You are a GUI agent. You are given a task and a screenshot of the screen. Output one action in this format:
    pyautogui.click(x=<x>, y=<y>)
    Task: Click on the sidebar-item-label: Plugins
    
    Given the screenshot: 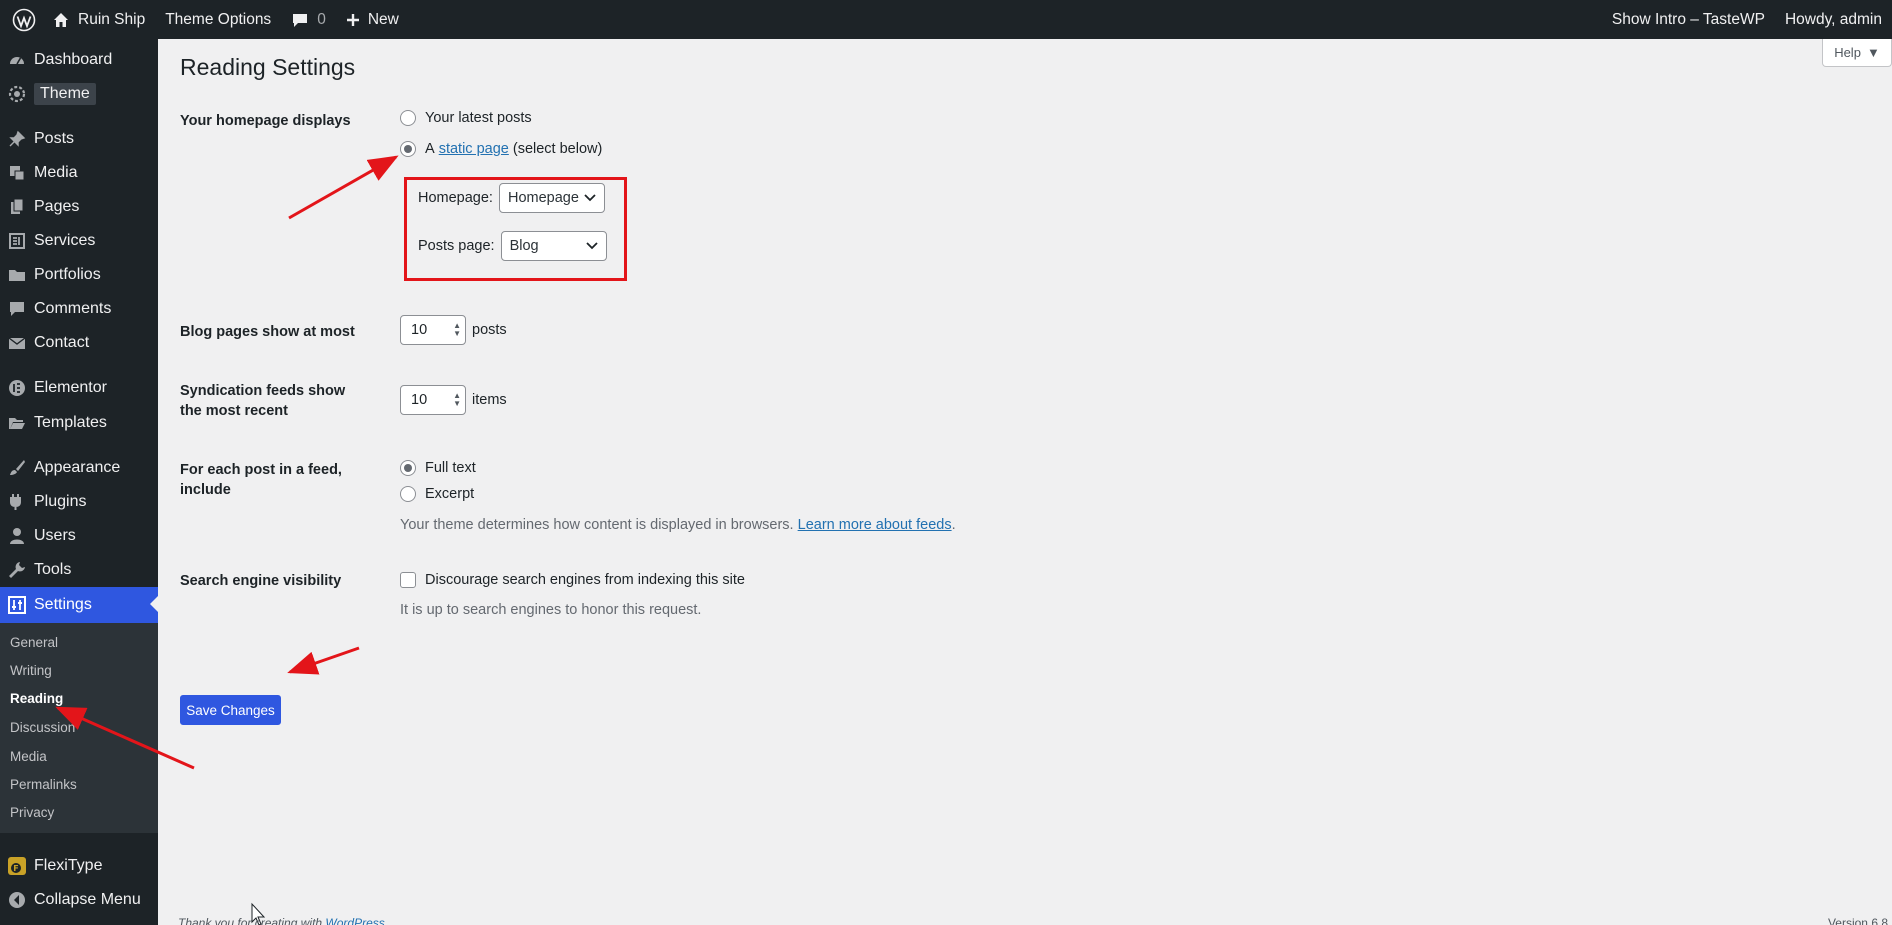 What is the action you would take?
    pyautogui.click(x=60, y=501)
    